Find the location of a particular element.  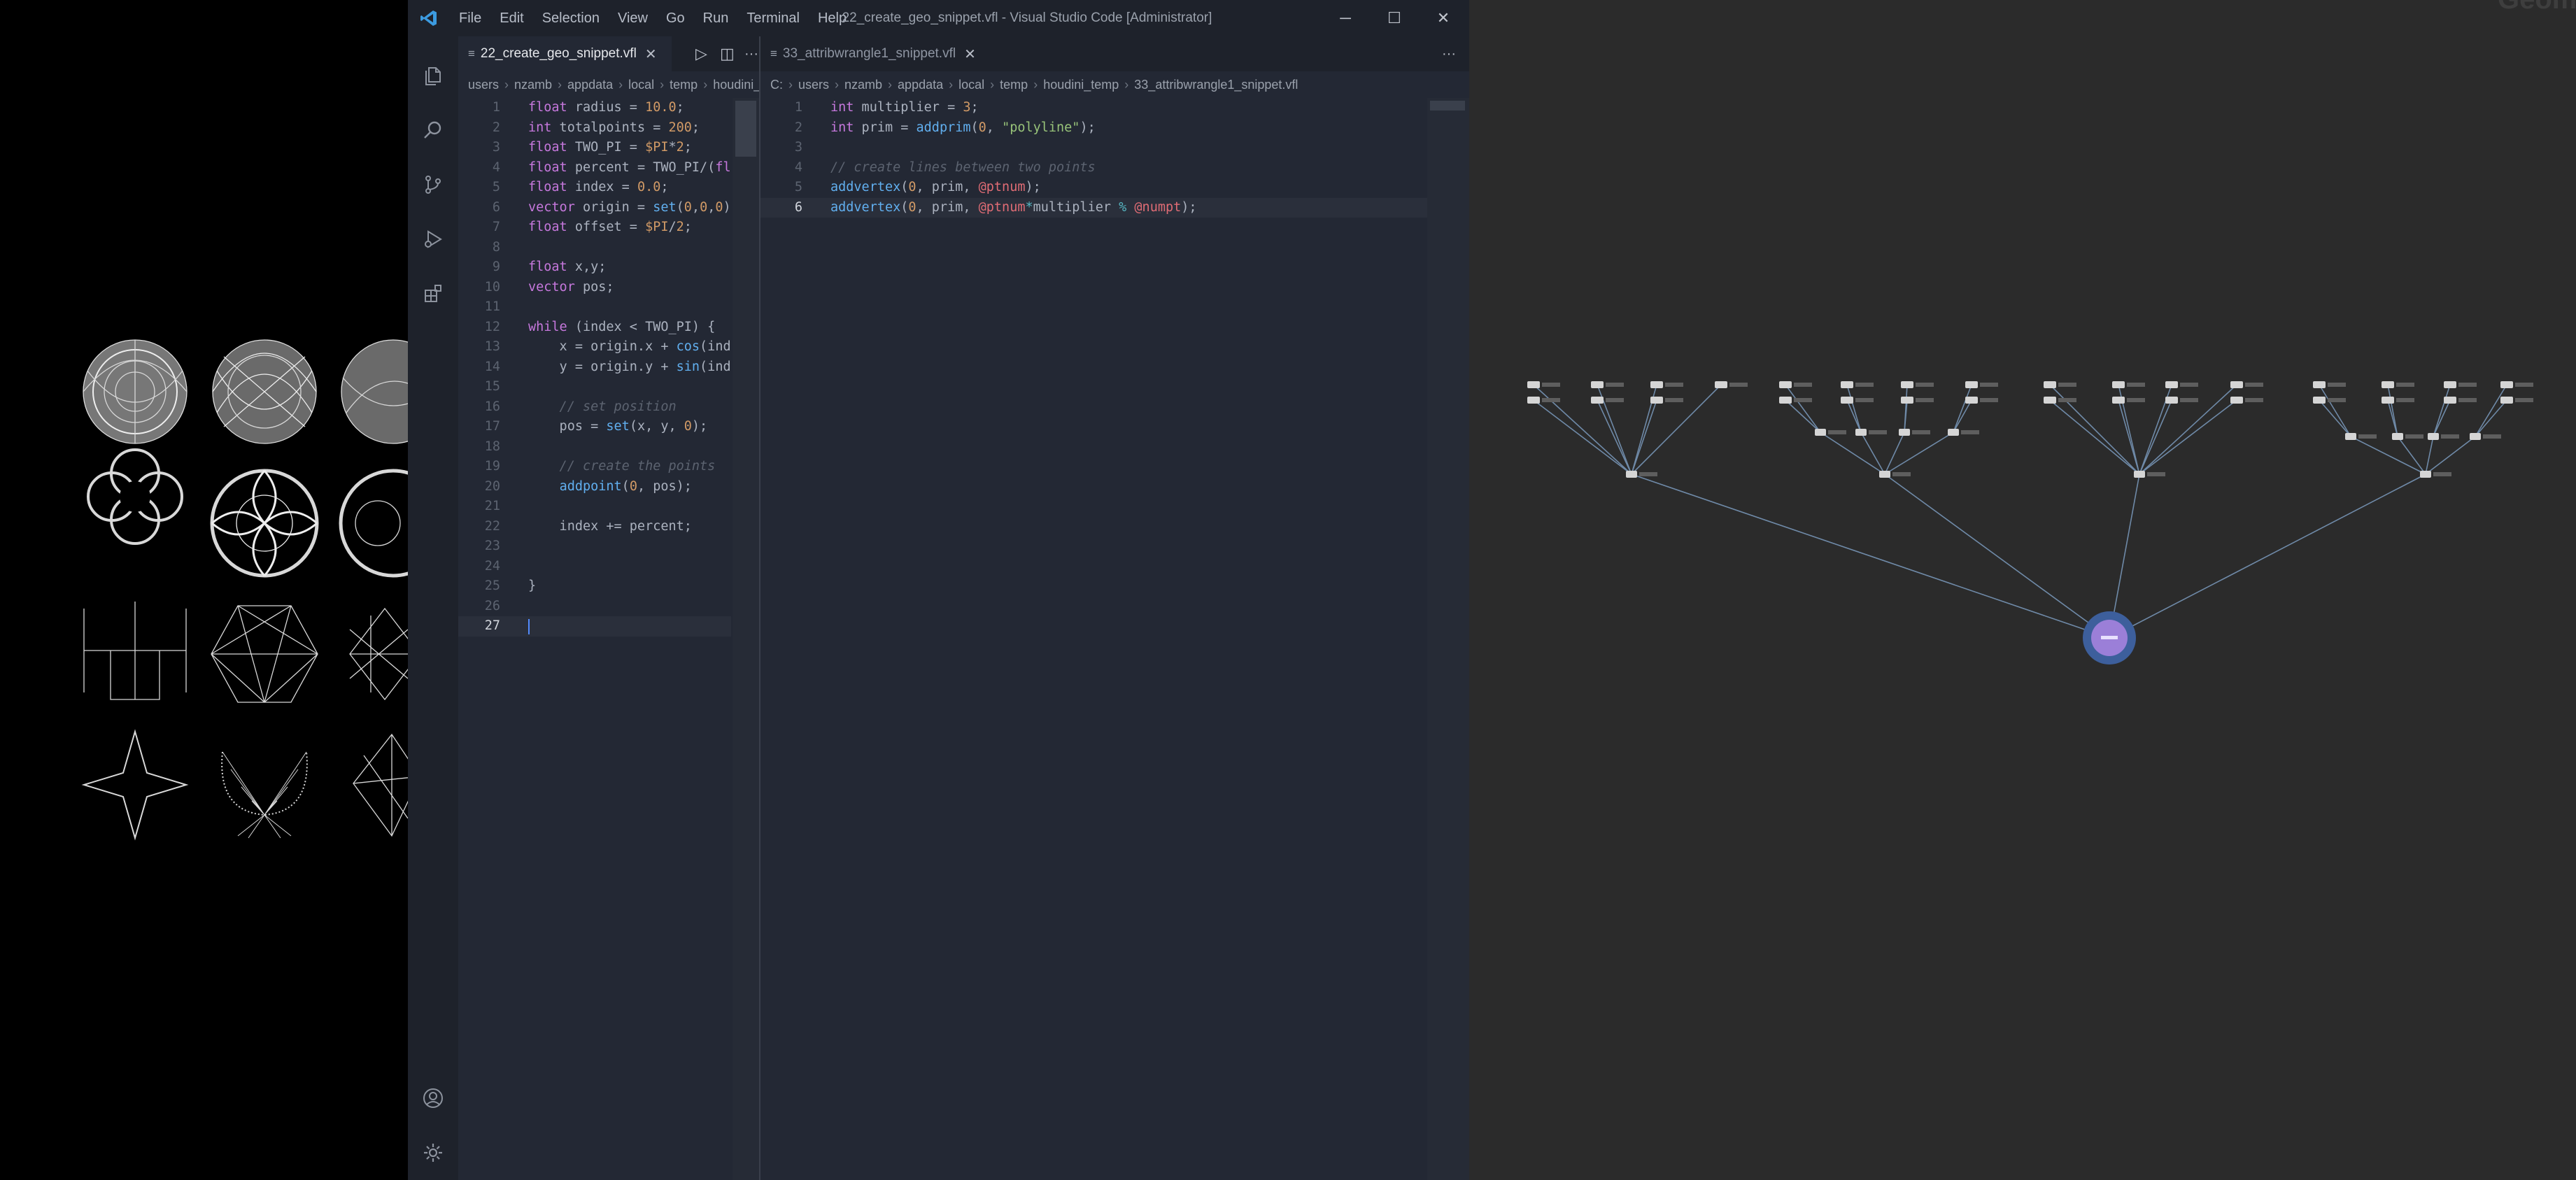

code-line: 22 index += percent; is located at coordinates (594, 527).